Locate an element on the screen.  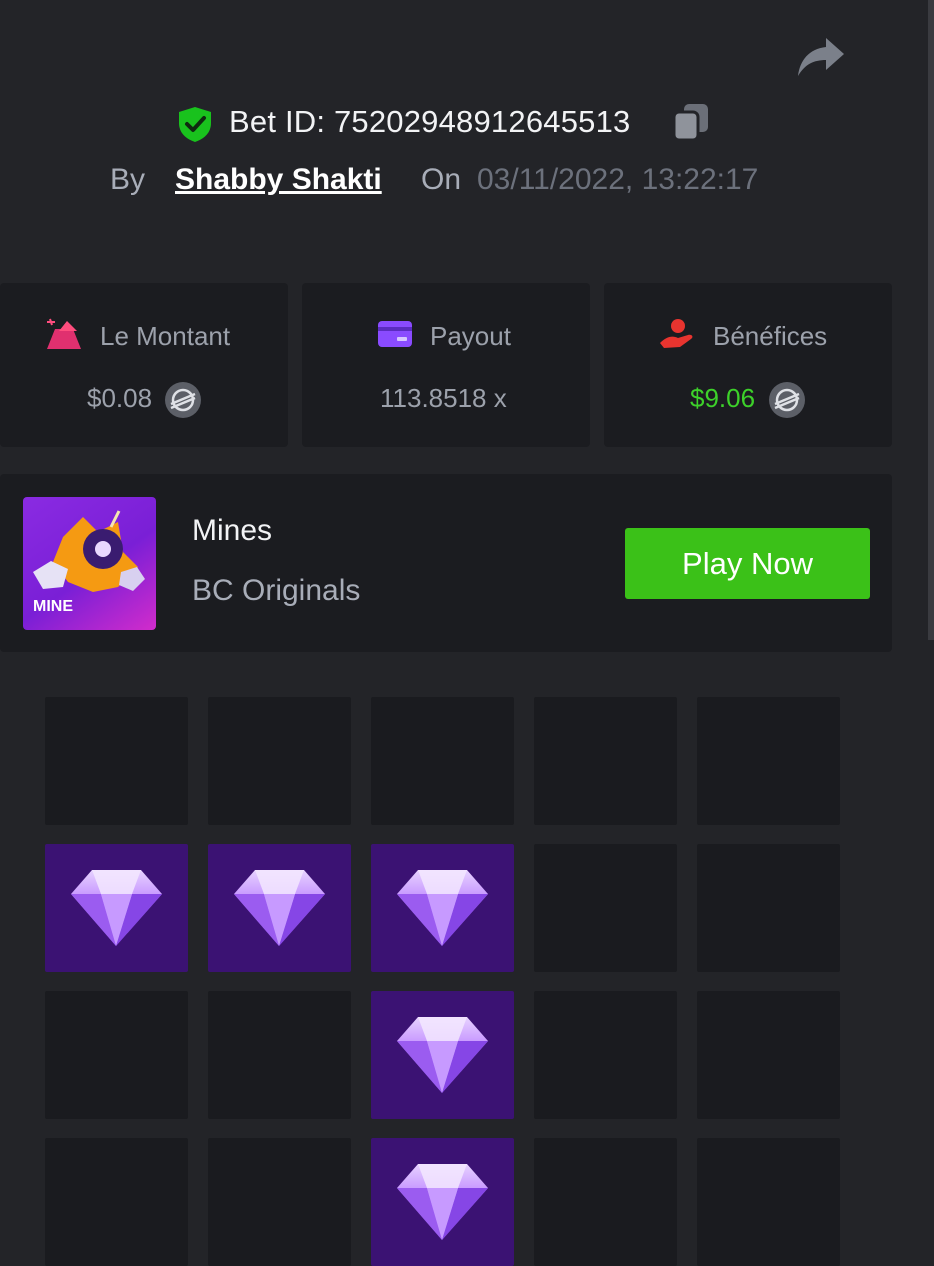
profit-card: Bénéfices $9.06 is located at coordinates (748, 365).